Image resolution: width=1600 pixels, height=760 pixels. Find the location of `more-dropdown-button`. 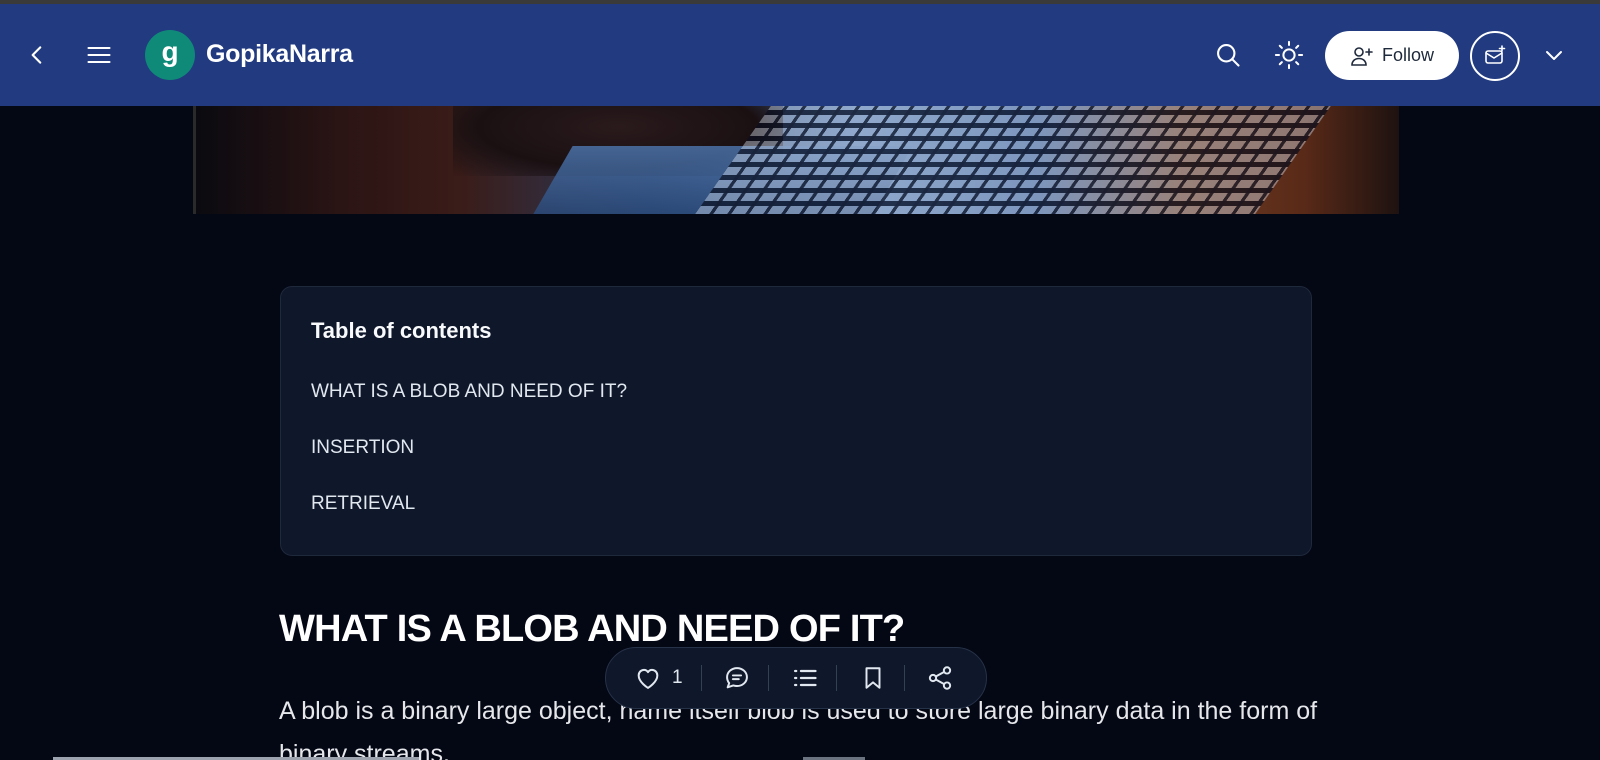

more-dropdown-button is located at coordinates (1554, 55).